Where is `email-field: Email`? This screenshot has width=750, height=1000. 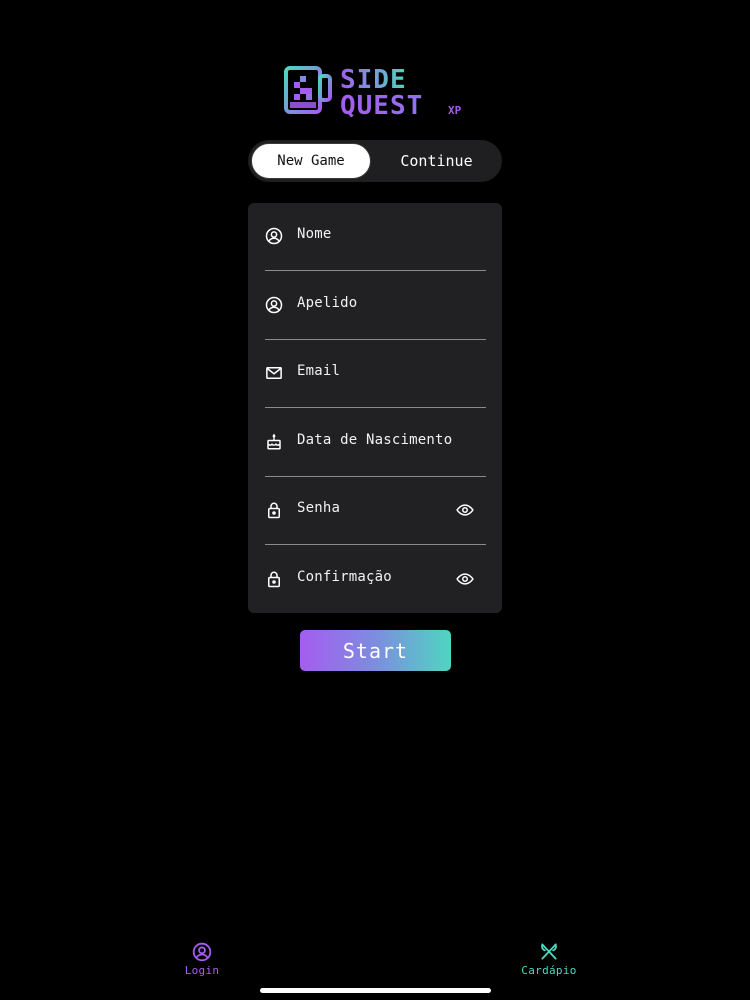 email-field: Email is located at coordinates (375, 374).